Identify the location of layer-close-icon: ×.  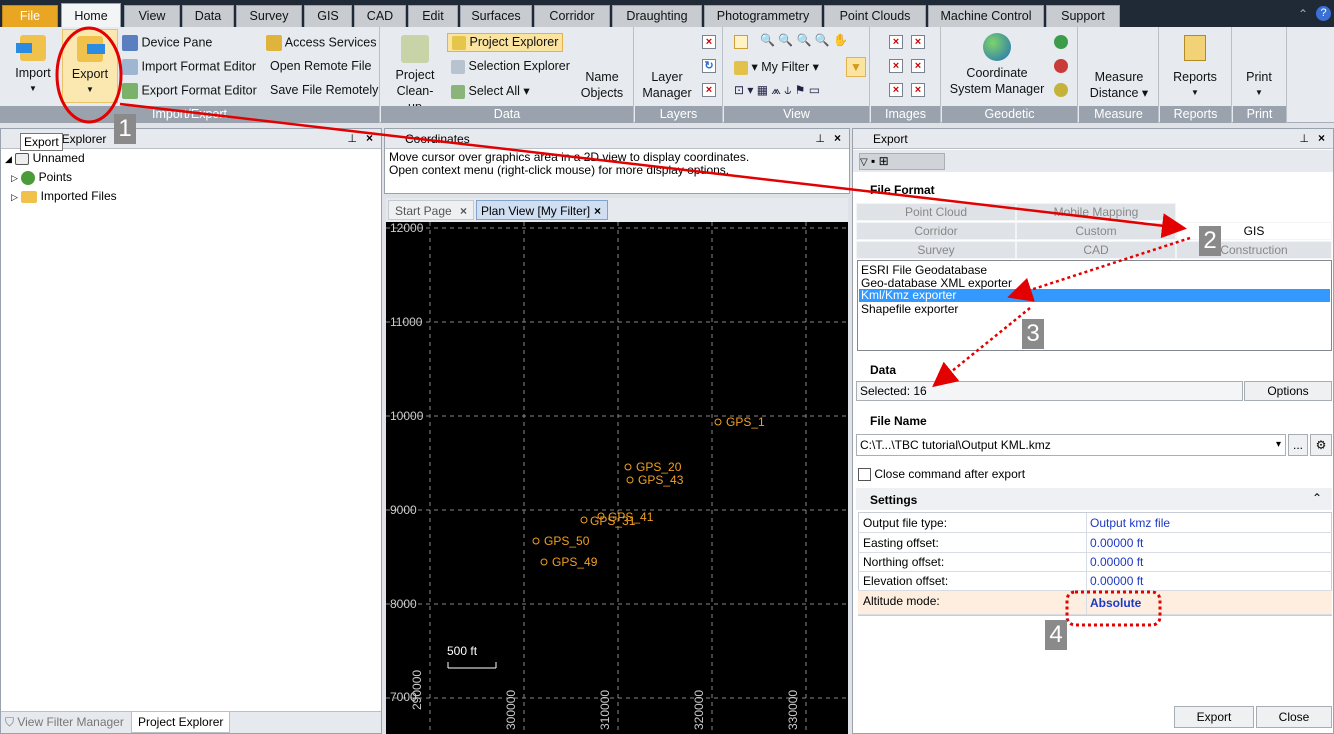
(709, 42).